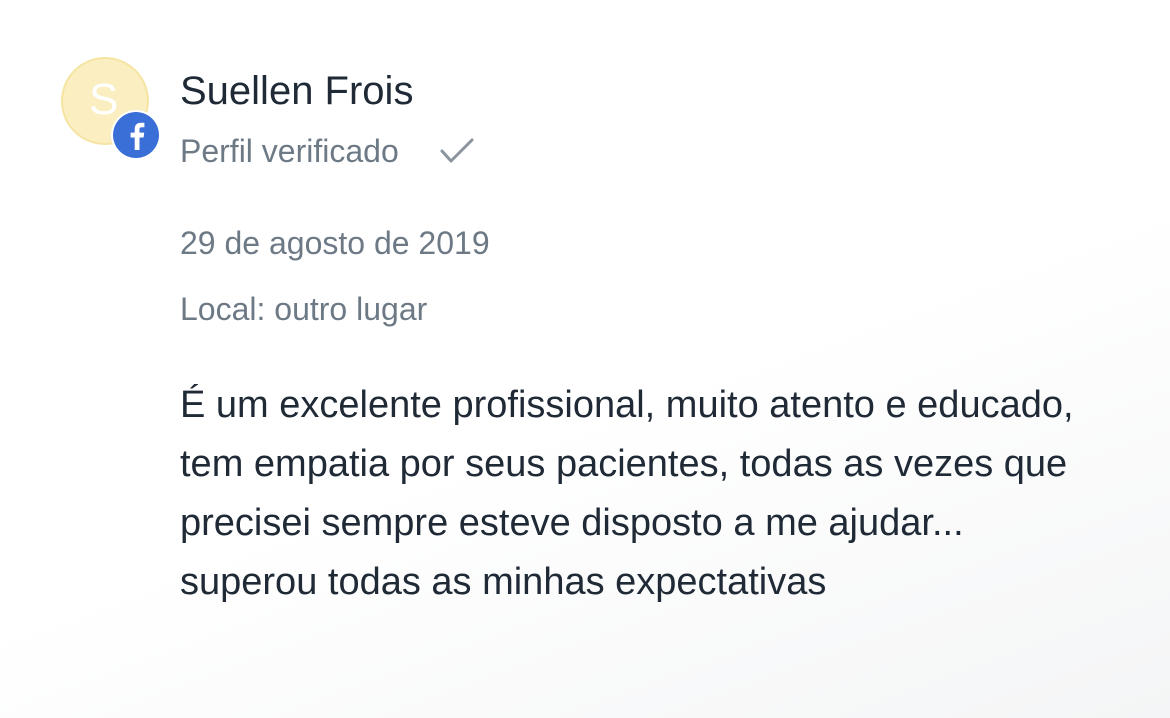  Describe the element at coordinates (289, 151) in the screenshot. I see `verified-profile-label: Perfil verificado` at that location.